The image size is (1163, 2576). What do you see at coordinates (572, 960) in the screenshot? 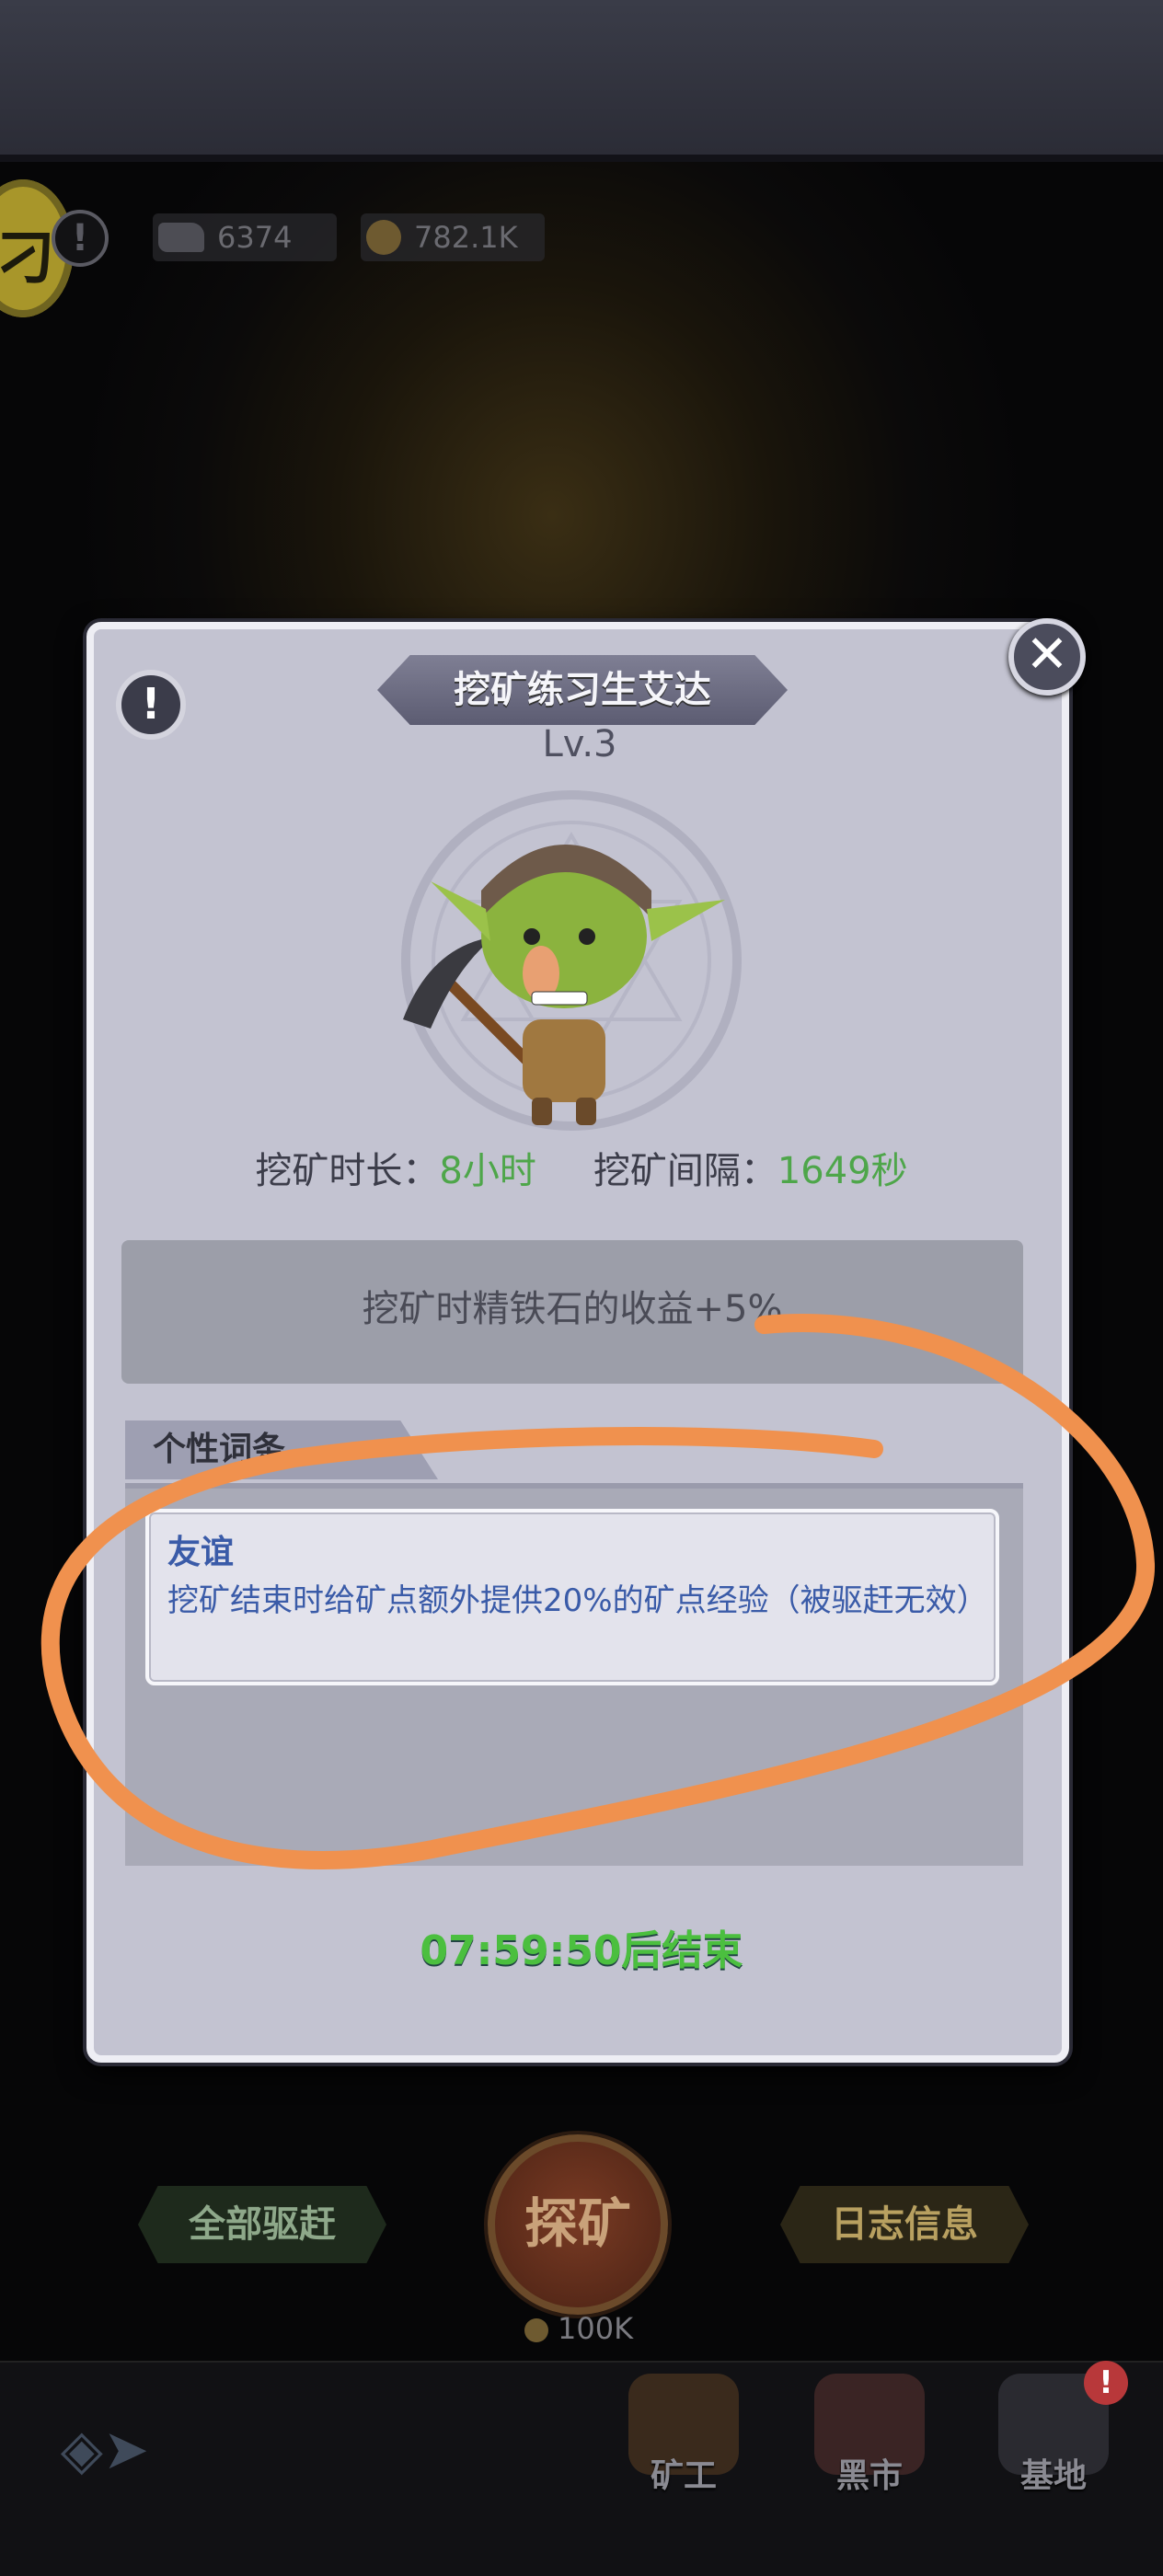
I see `goblin-miner-portrait` at bounding box center [572, 960].